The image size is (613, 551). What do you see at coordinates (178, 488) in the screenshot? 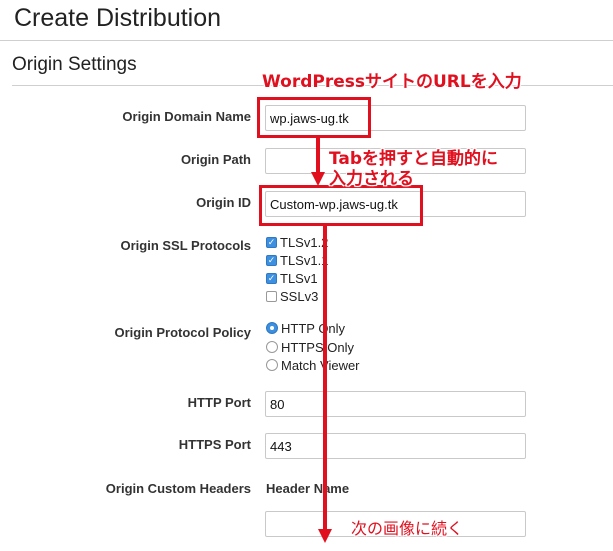
I see `origin-custom-headers-label: Origin Custom Headers` at bounding box center [178, 488].